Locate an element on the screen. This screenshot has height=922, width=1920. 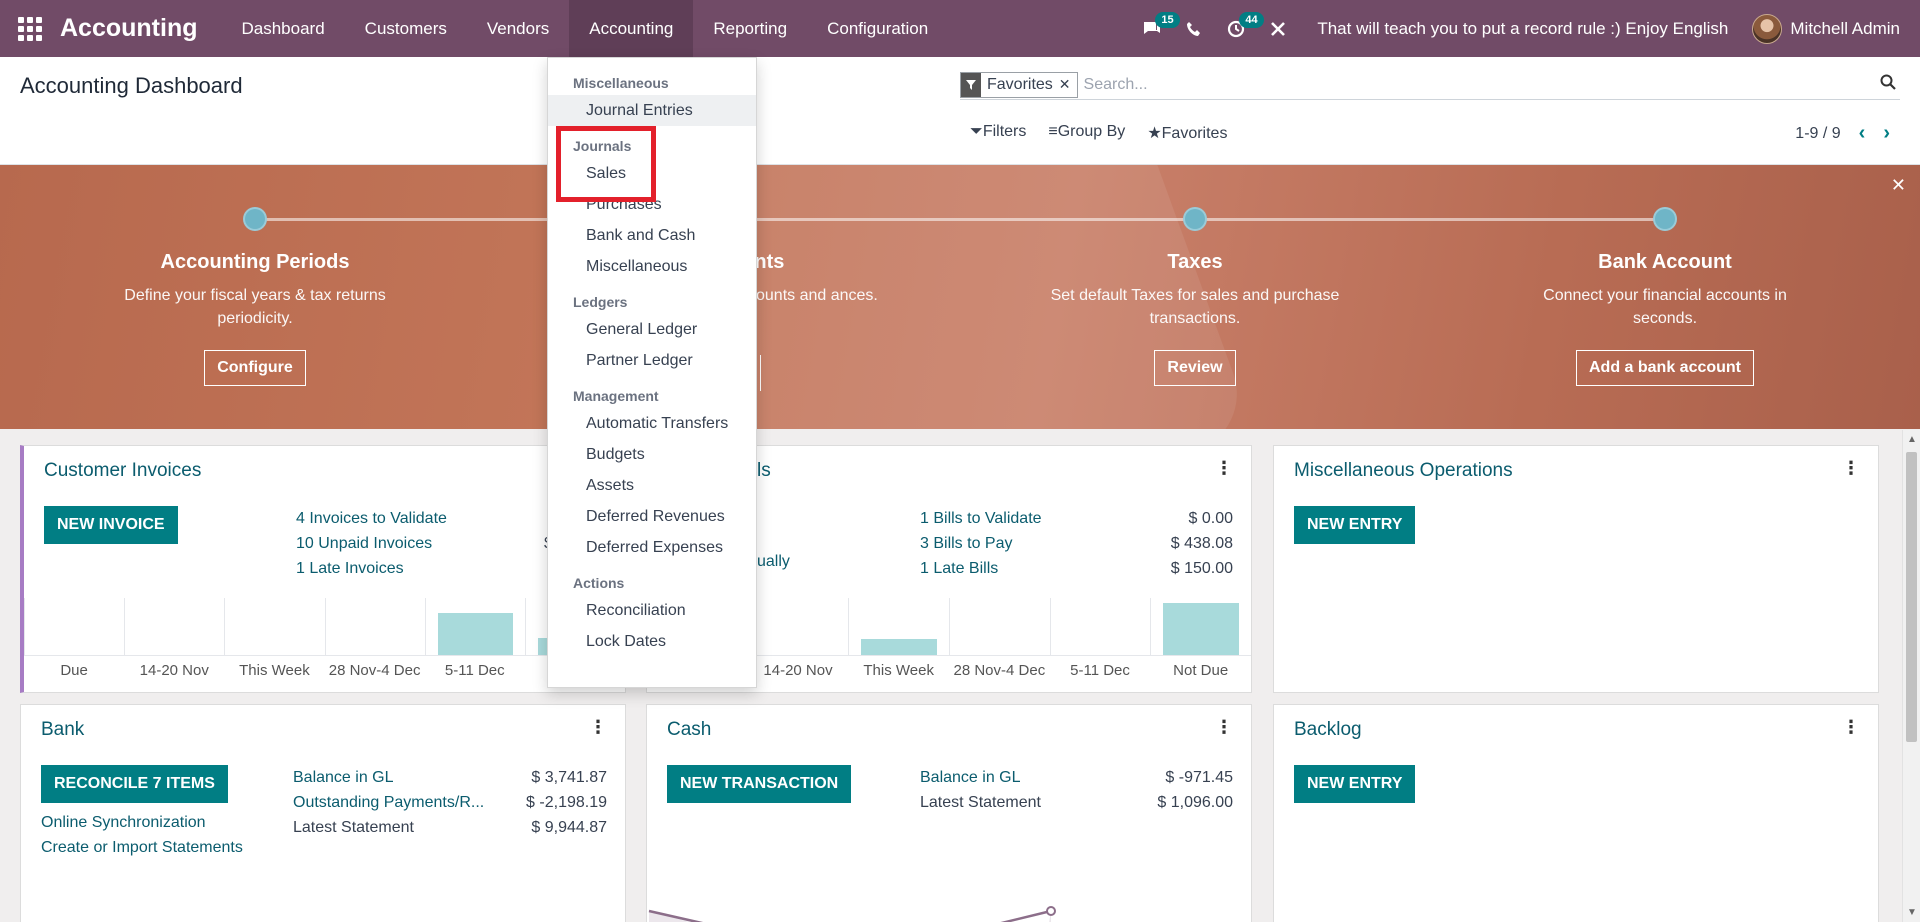
graph-point is located at coordinates (1051, 911).